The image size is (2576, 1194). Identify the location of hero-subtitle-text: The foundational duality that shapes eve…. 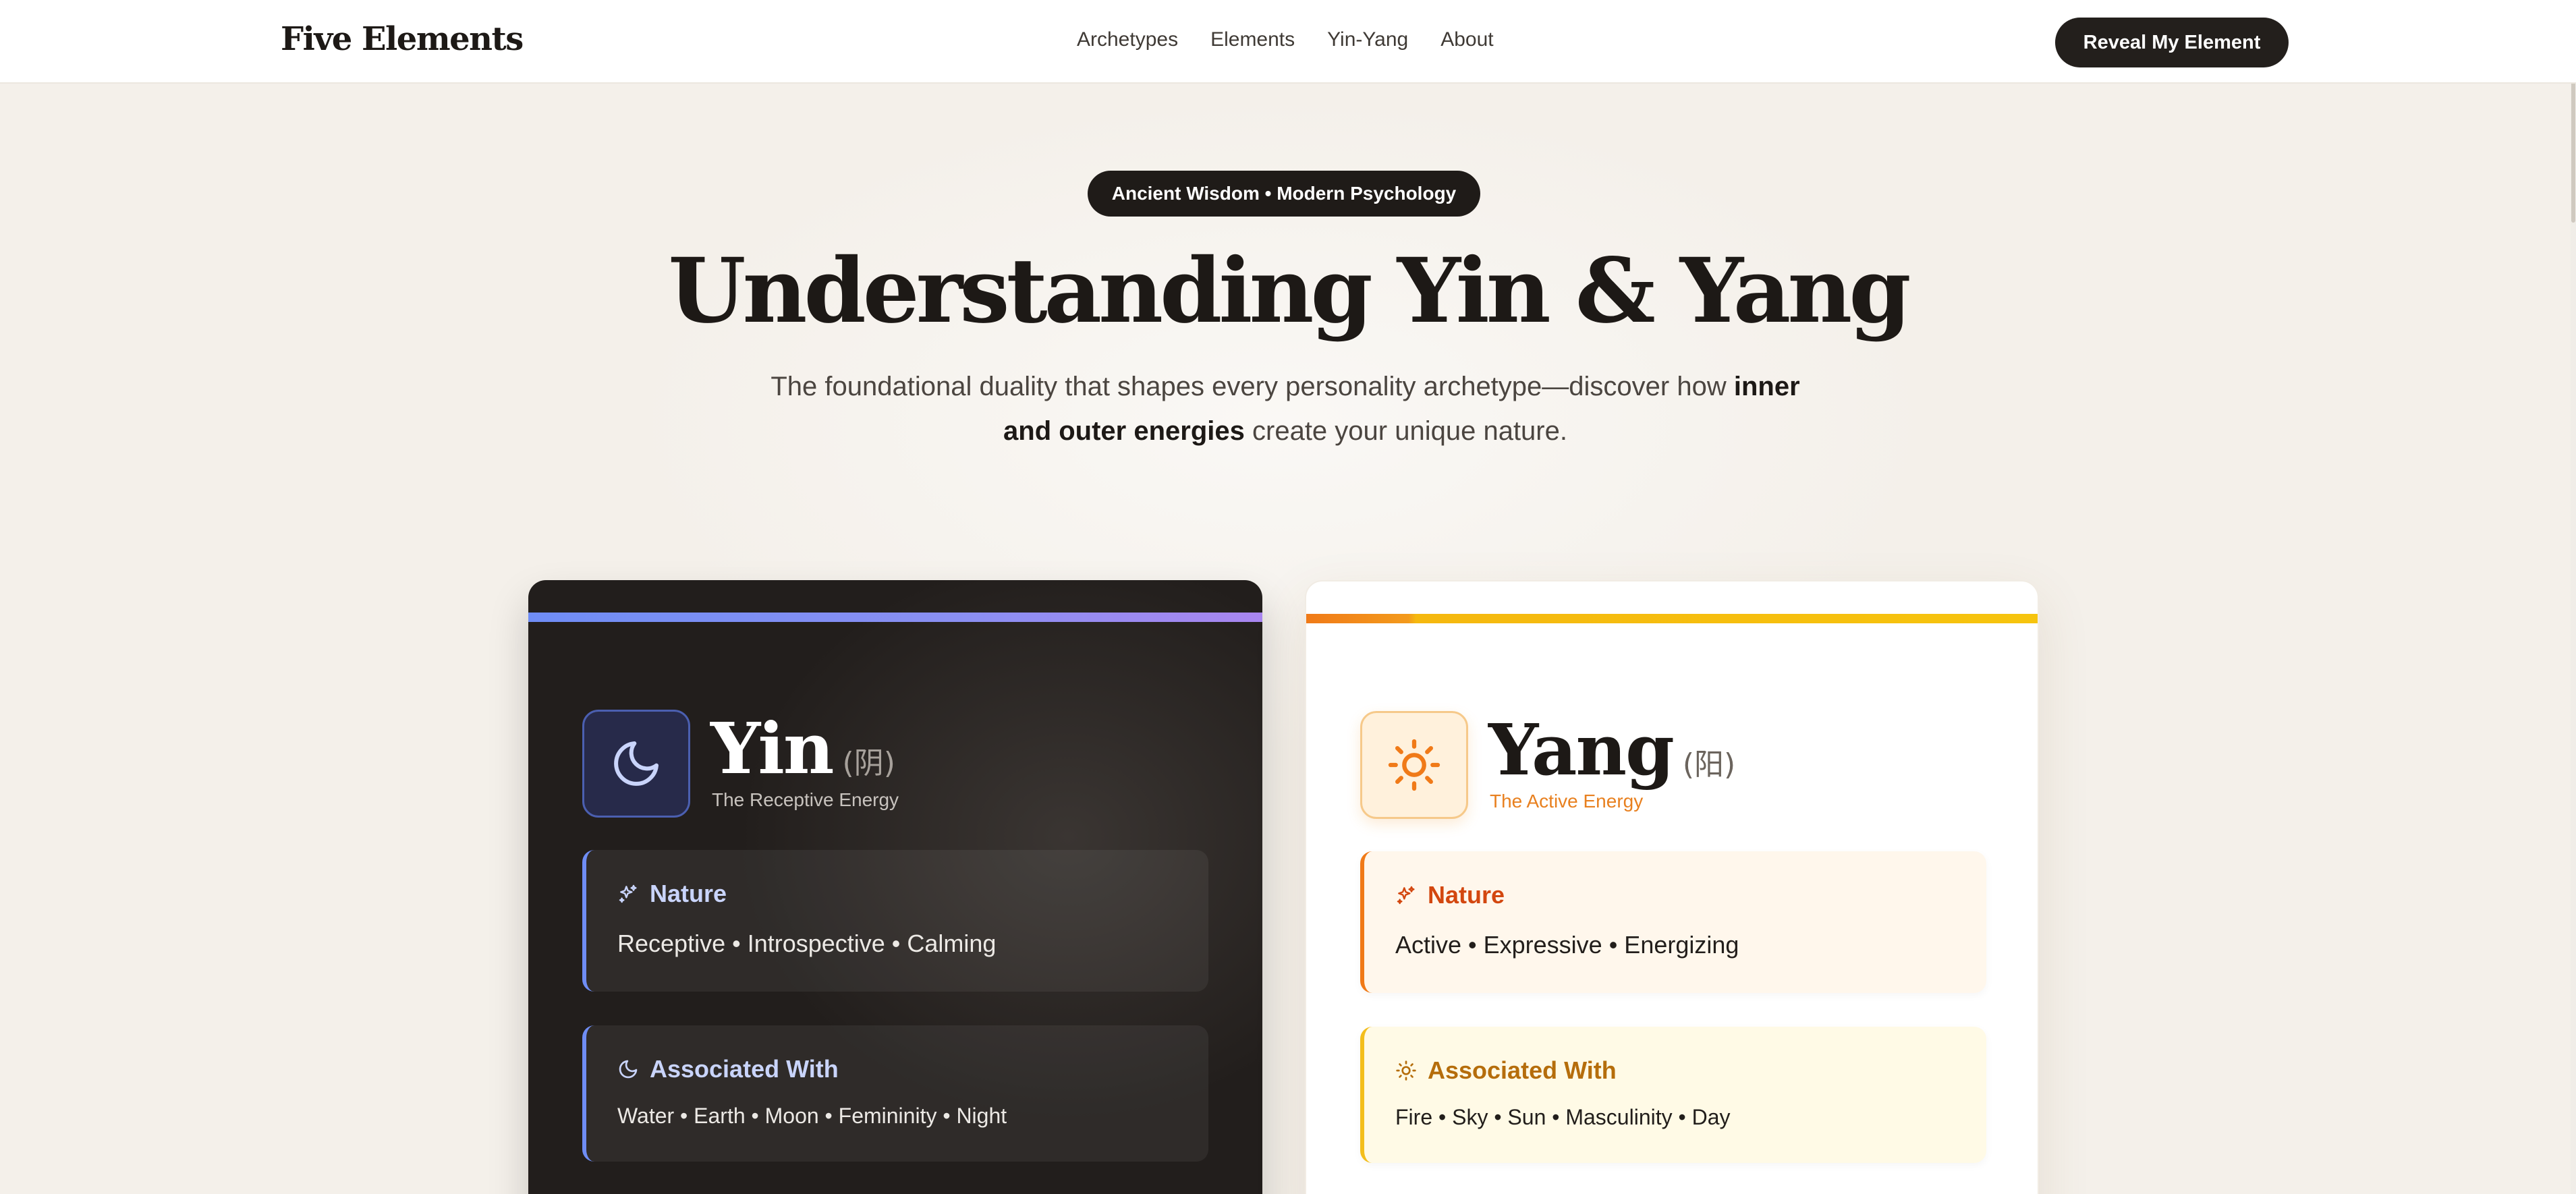
(1252, 387).